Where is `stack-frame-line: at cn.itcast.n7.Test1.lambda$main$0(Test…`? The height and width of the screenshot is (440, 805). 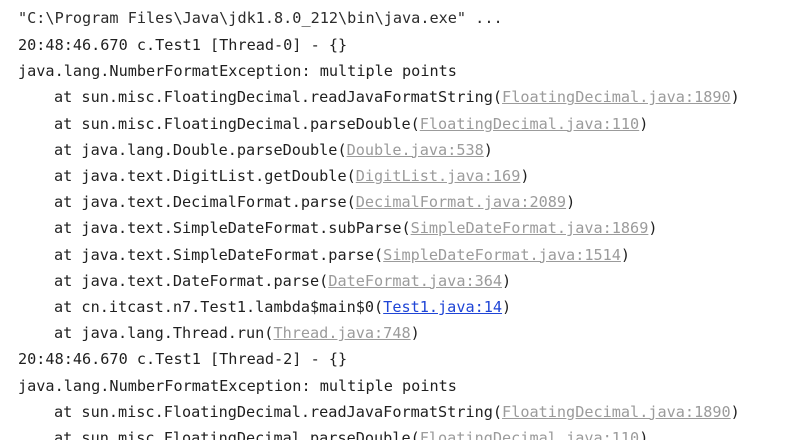 stack-frame-line: at cn.itcast.n7.Test1.lambda$main$0(Test… is located at coordinates (282, 307).